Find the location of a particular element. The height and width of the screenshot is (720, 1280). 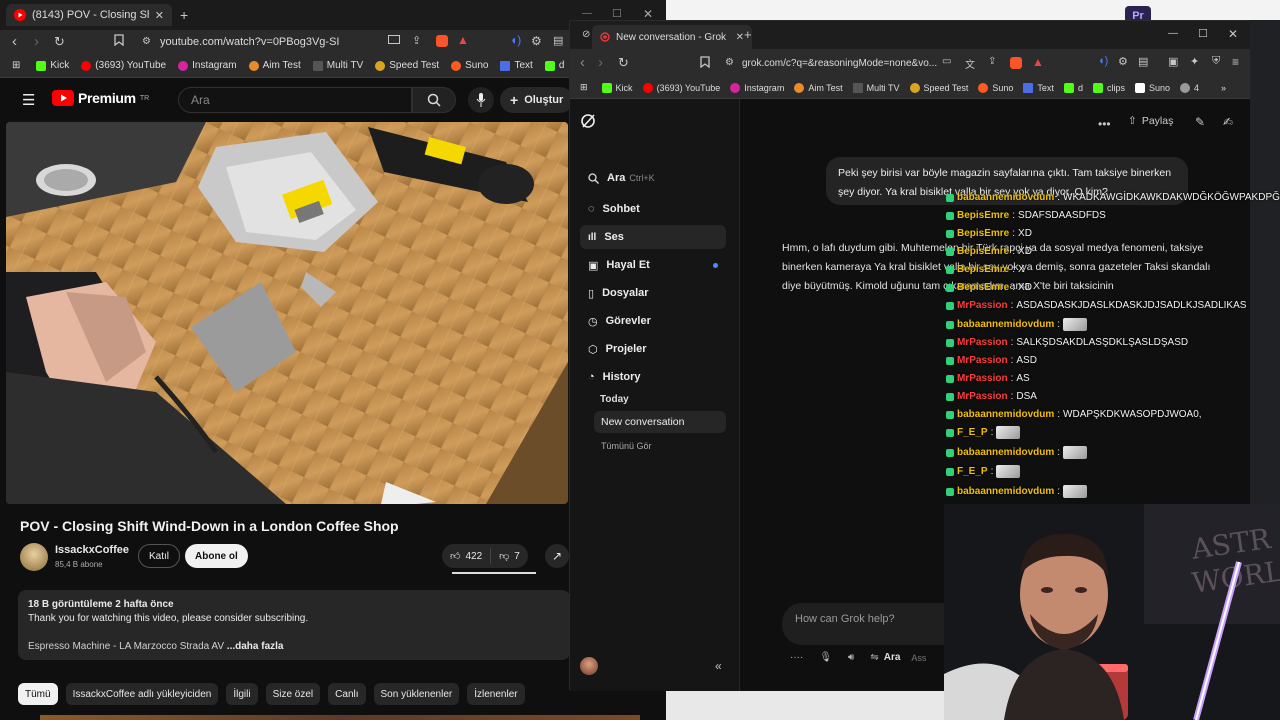

browser-menu-icon: ≡ is located at coordinates (1235, 62).